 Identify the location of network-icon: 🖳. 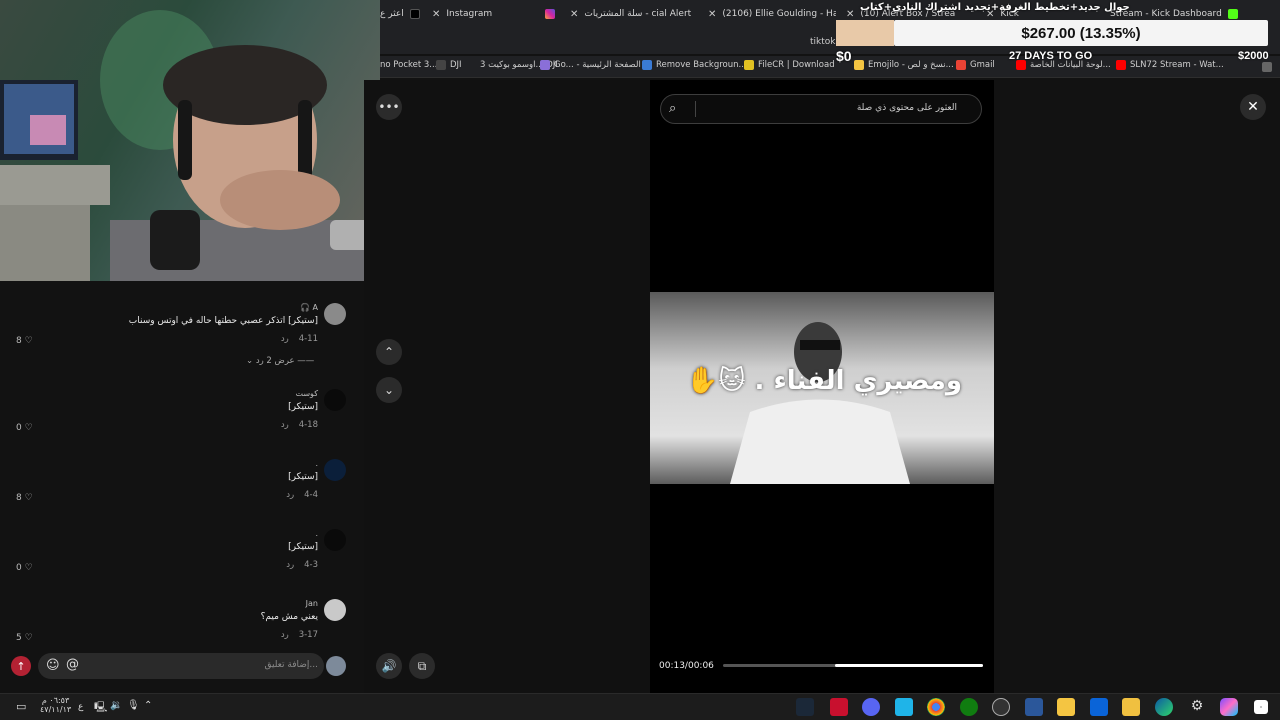
(100, 708).